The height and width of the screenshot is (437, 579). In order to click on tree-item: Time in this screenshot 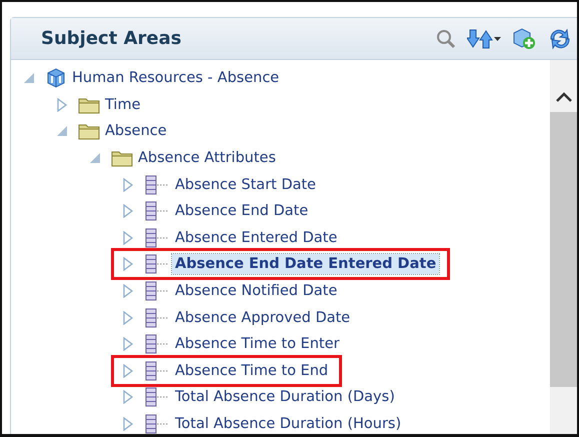, I will do `click(123, 104)`.